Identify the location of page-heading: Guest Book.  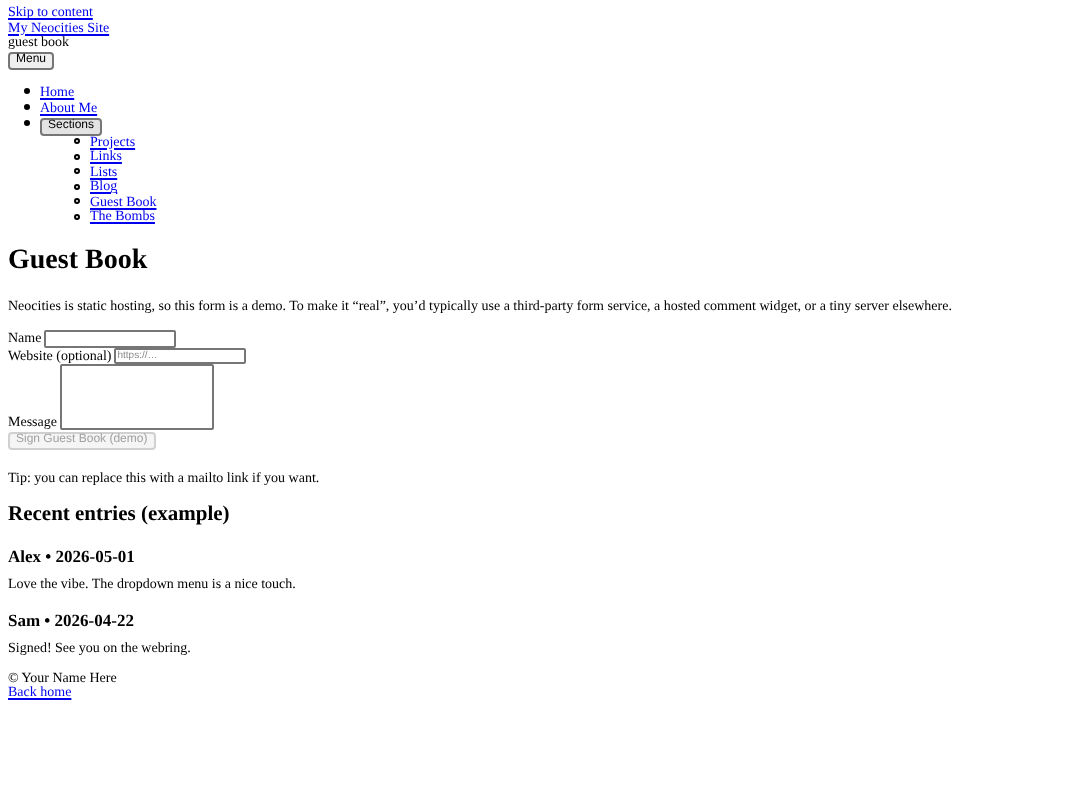
(78, 261).